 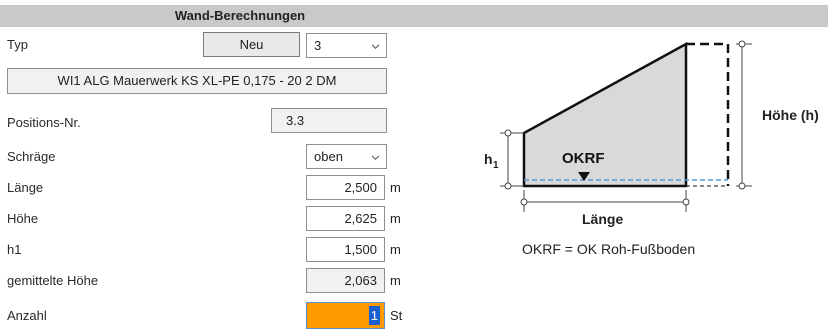 What do you see at coordinates (608, 249) in the screenshot?
I see `okrf-legend: OKRF = OK Roh-Fußboden` at bounding box center [608, 249].